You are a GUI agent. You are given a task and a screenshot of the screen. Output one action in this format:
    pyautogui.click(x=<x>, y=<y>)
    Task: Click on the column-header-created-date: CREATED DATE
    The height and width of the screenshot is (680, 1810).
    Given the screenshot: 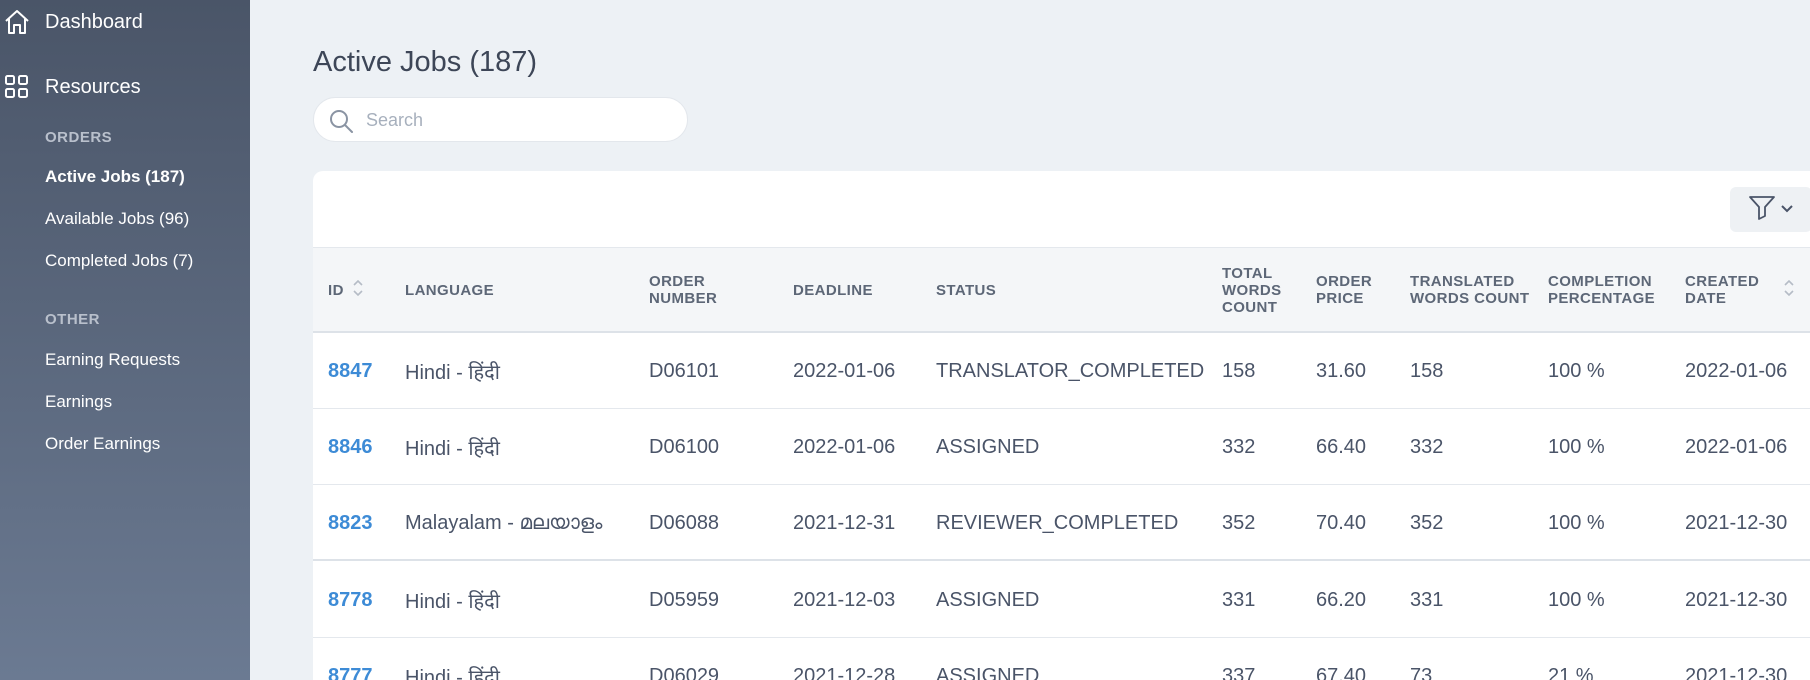 What is the action you would take?
    pyautogui.click(x=1740, y=290)
    